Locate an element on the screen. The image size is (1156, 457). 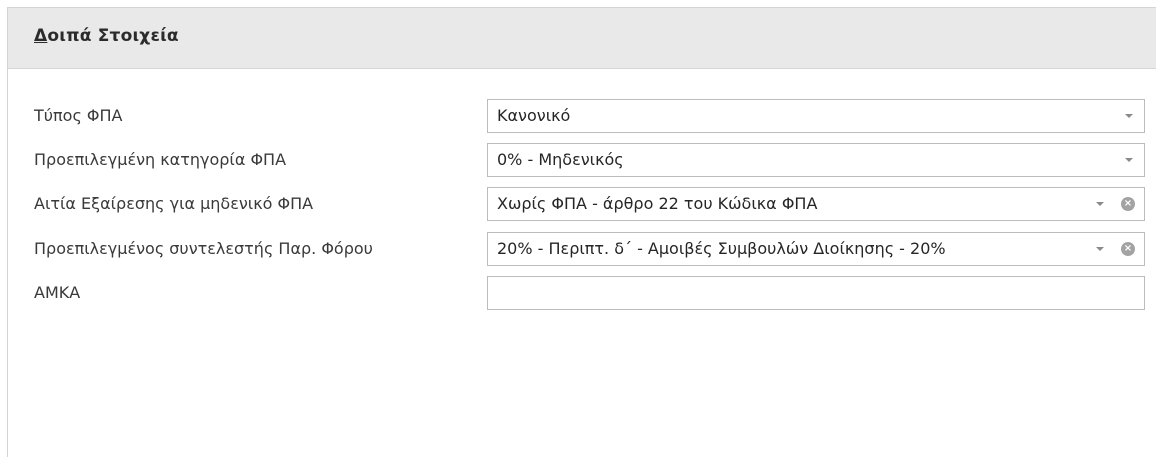
panel-title-text: οιπά Στοιχεία is located at coordinates (113, 36).